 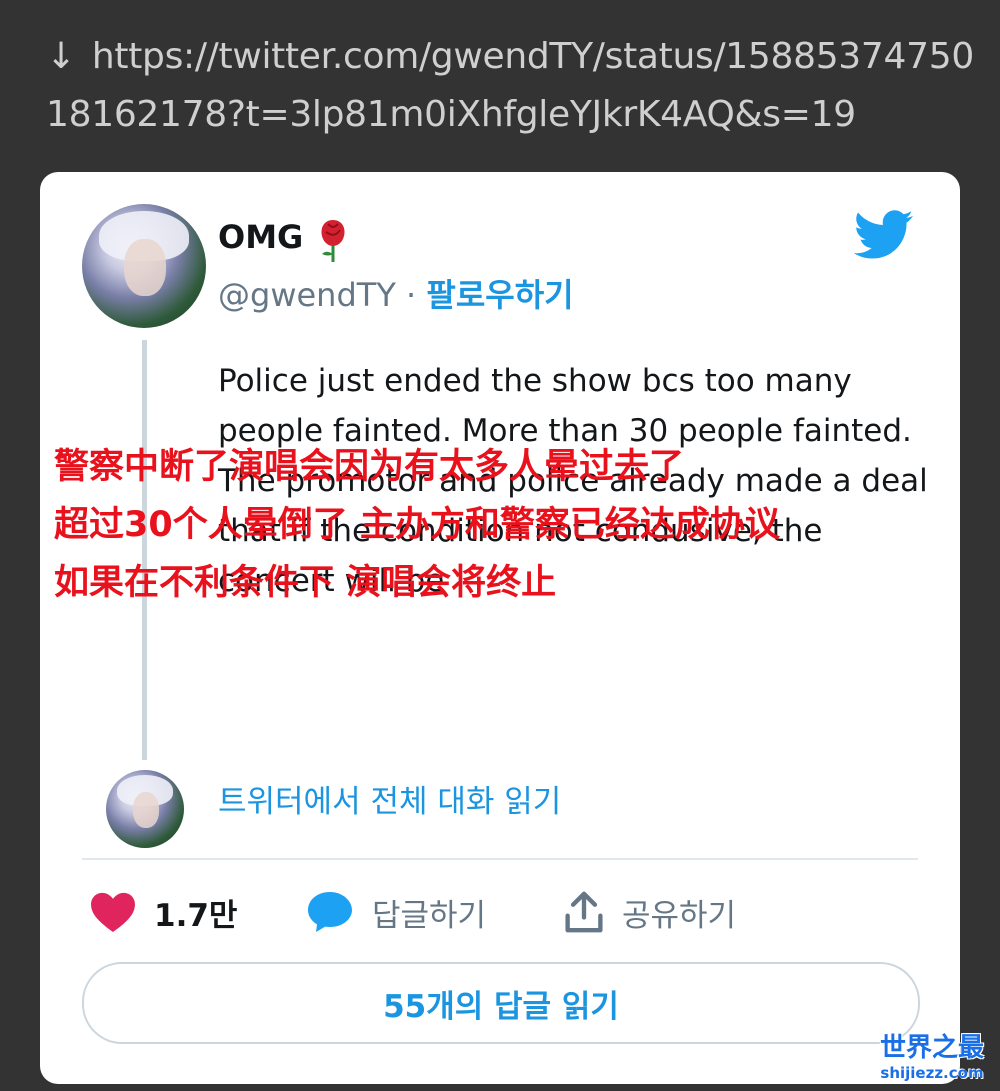 I want to click on author-handle: @gwendTY, so click(x=307, y=295).